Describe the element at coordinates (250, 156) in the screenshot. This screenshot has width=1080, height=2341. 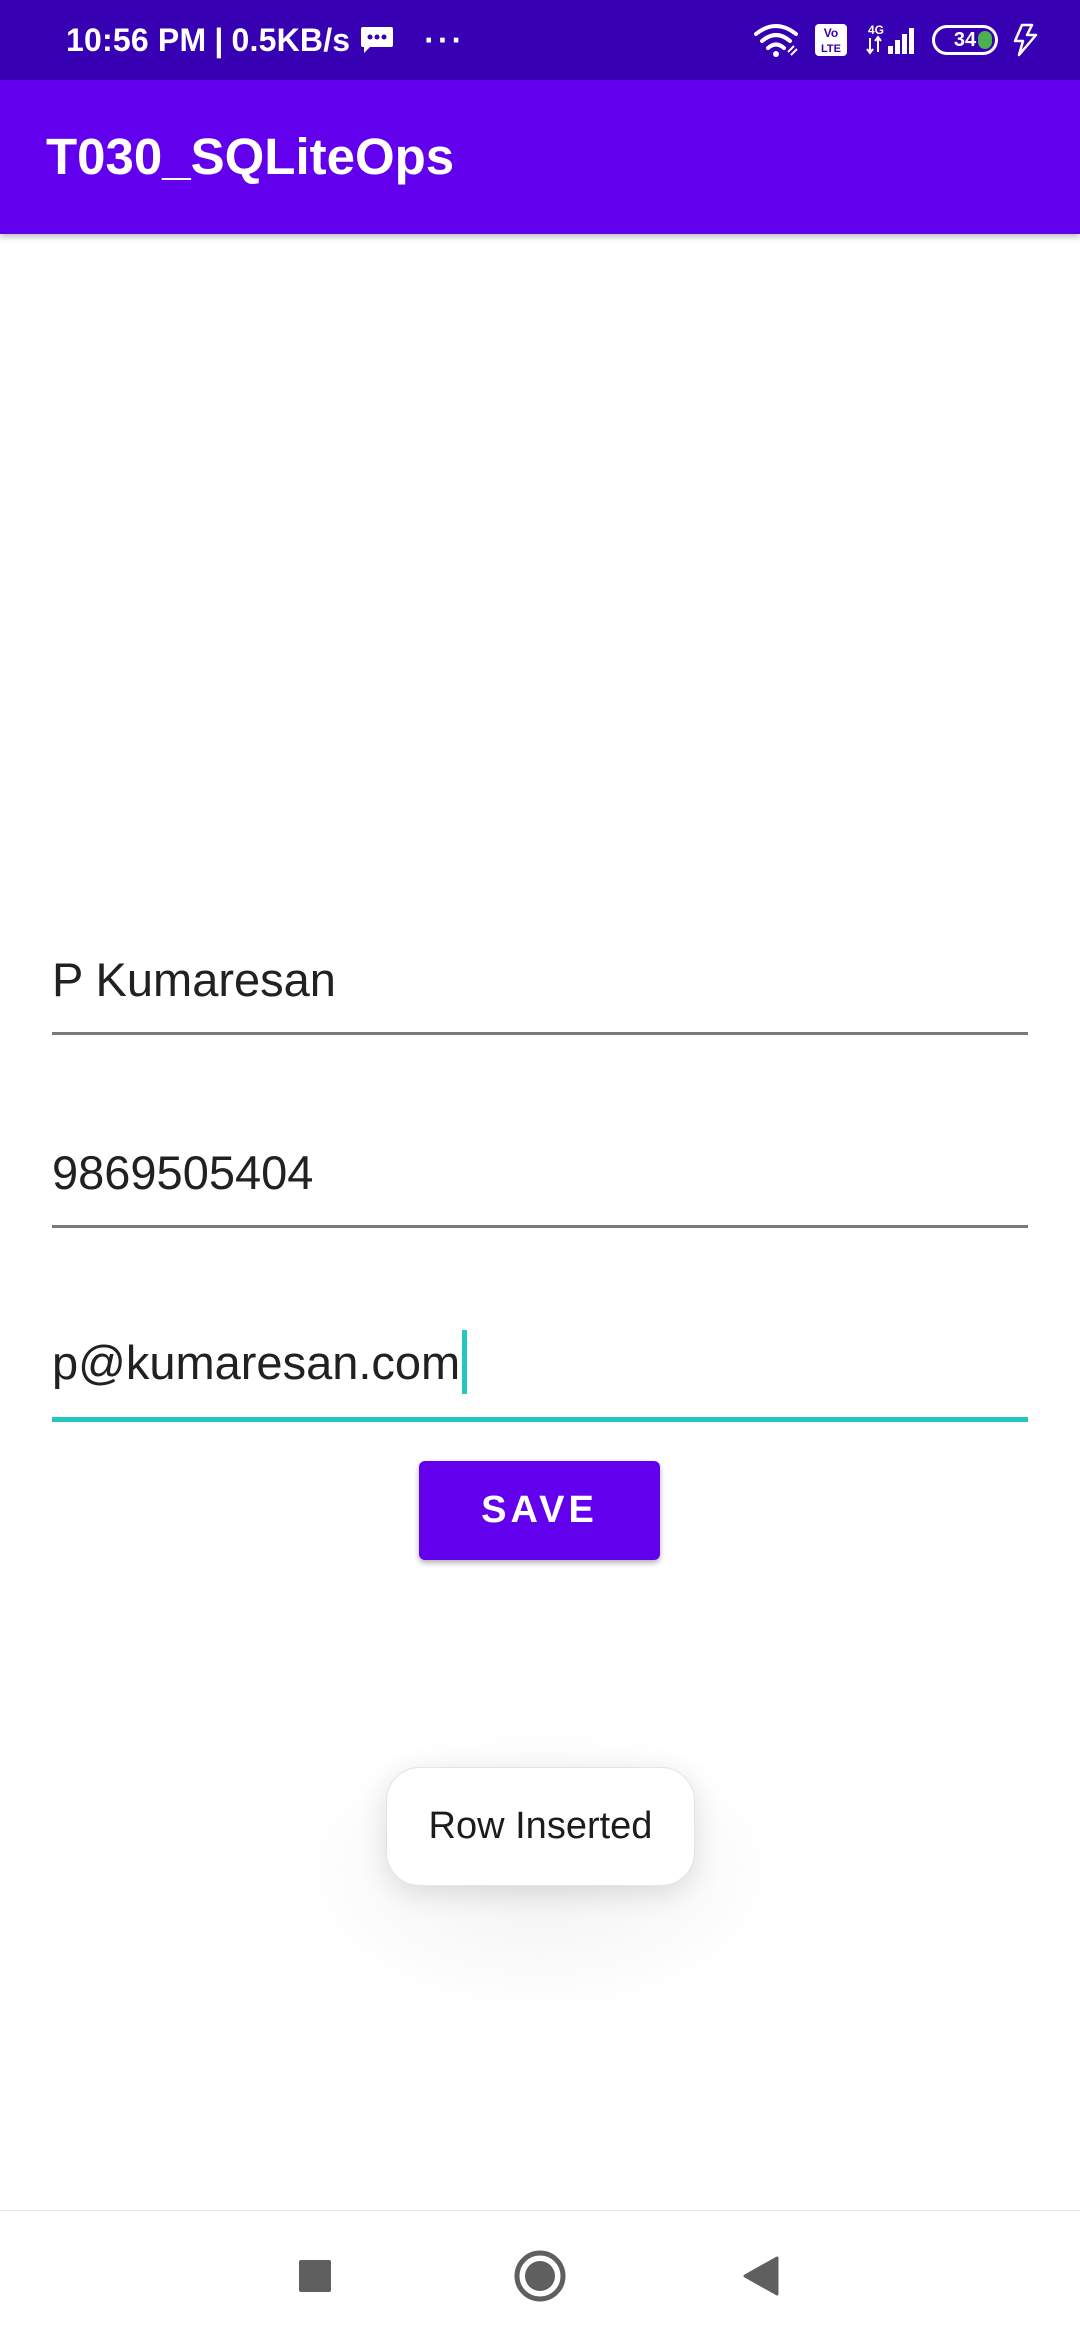
I see `app-title: T030_SQLiteOps` at that location.